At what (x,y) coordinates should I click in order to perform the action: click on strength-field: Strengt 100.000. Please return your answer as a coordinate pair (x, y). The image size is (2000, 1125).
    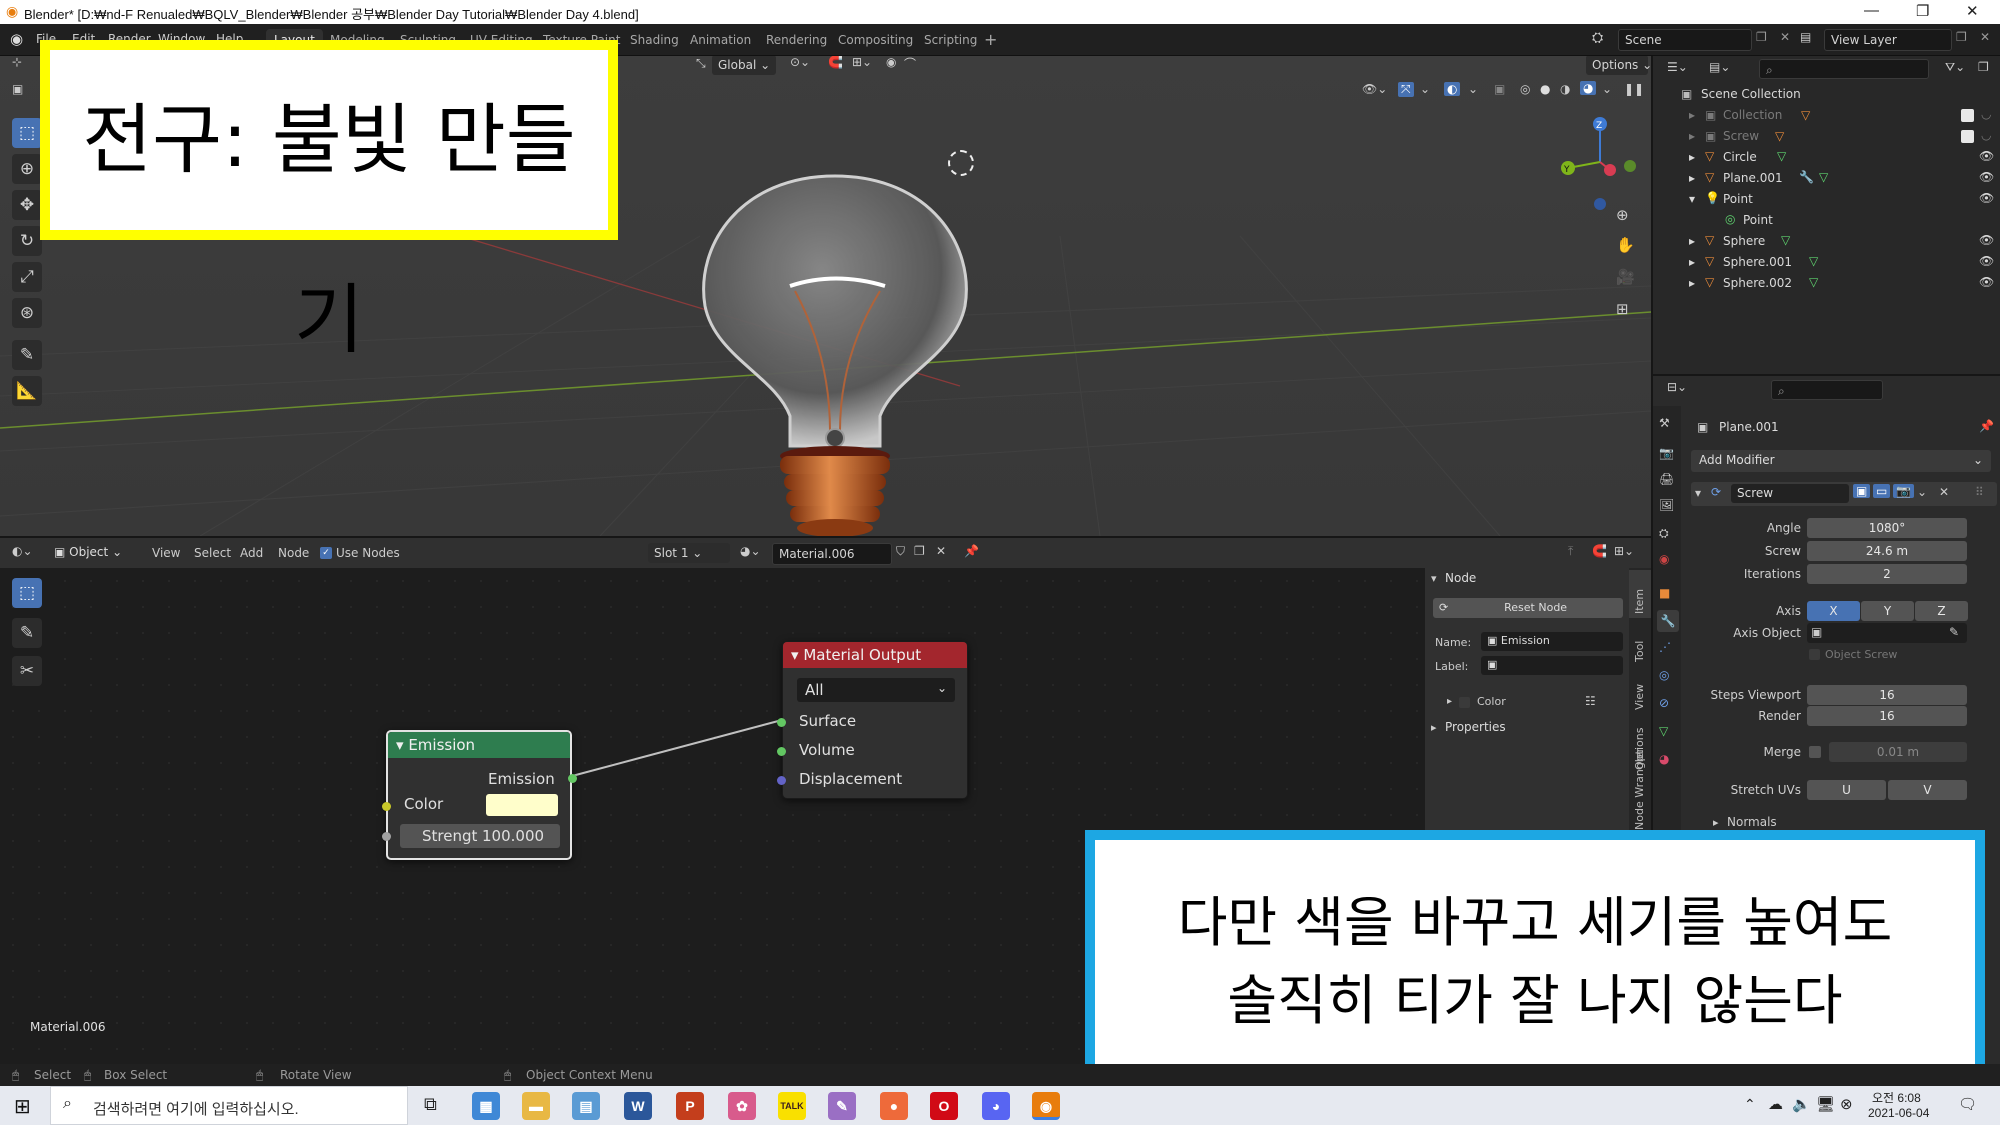
    Looking at the image, I should click on (480, 836).